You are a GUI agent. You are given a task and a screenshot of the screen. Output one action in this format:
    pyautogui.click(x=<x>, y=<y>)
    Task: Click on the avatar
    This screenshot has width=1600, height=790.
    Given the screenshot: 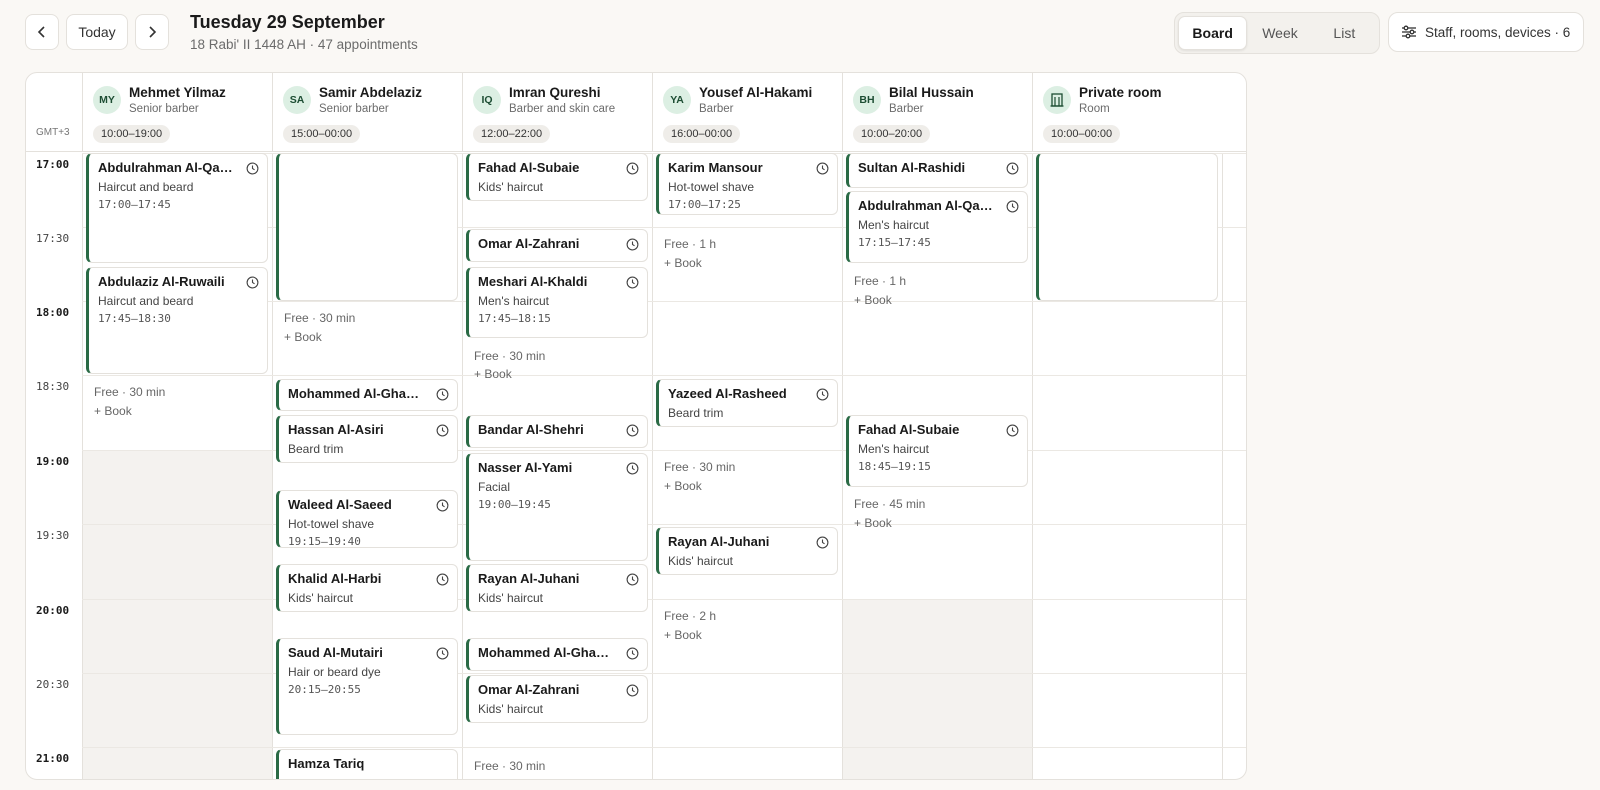 What is the action you would take?
    pyautogui.click(x=1057, y=100)
    